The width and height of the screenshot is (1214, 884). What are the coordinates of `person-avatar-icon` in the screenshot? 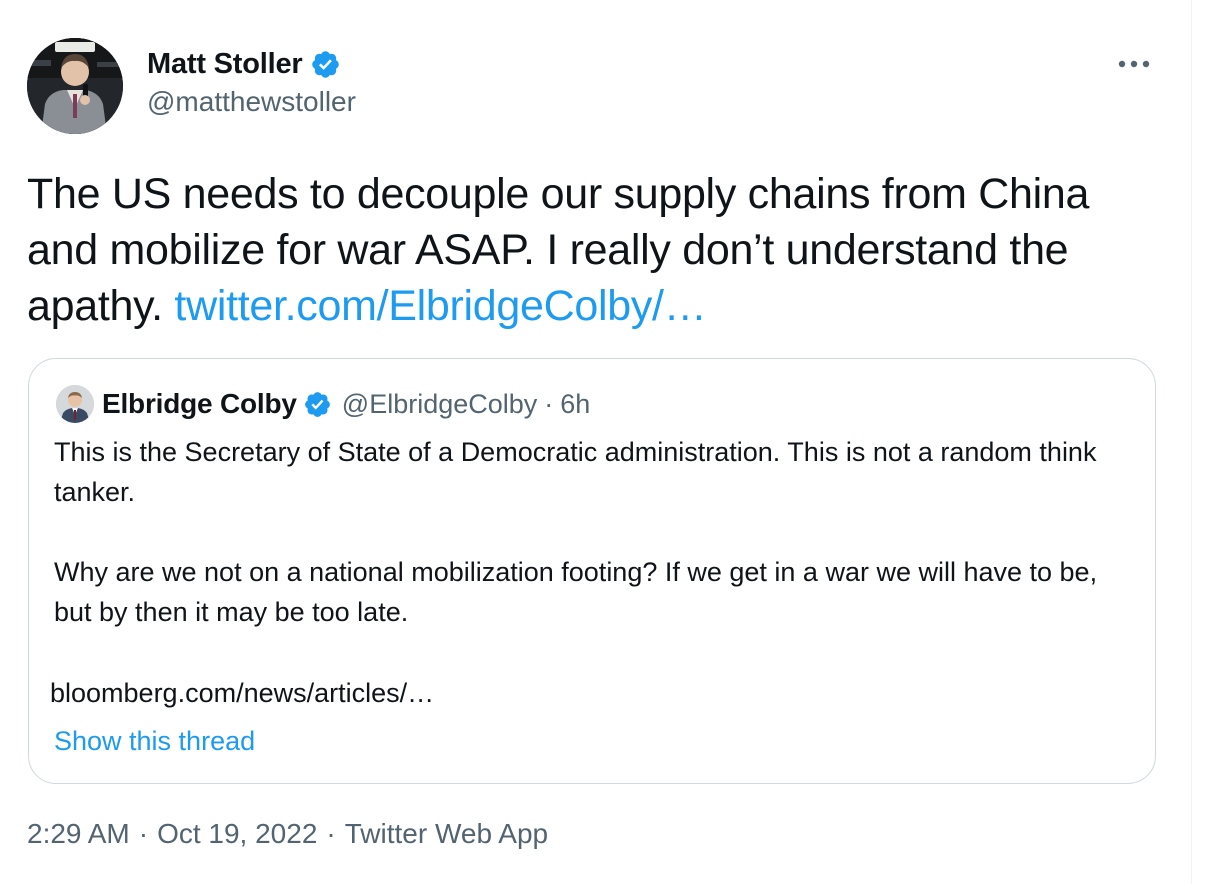 It's located at (75, 404).